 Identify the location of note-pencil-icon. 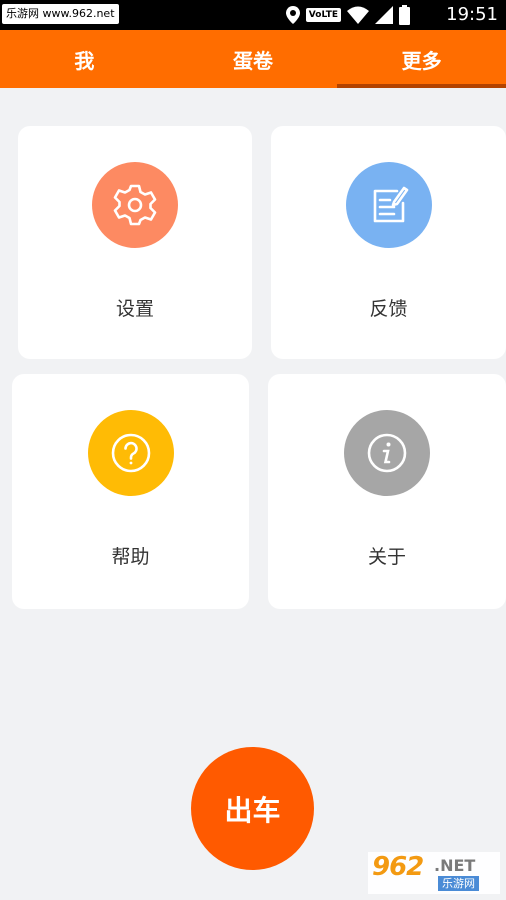
(390, 204).